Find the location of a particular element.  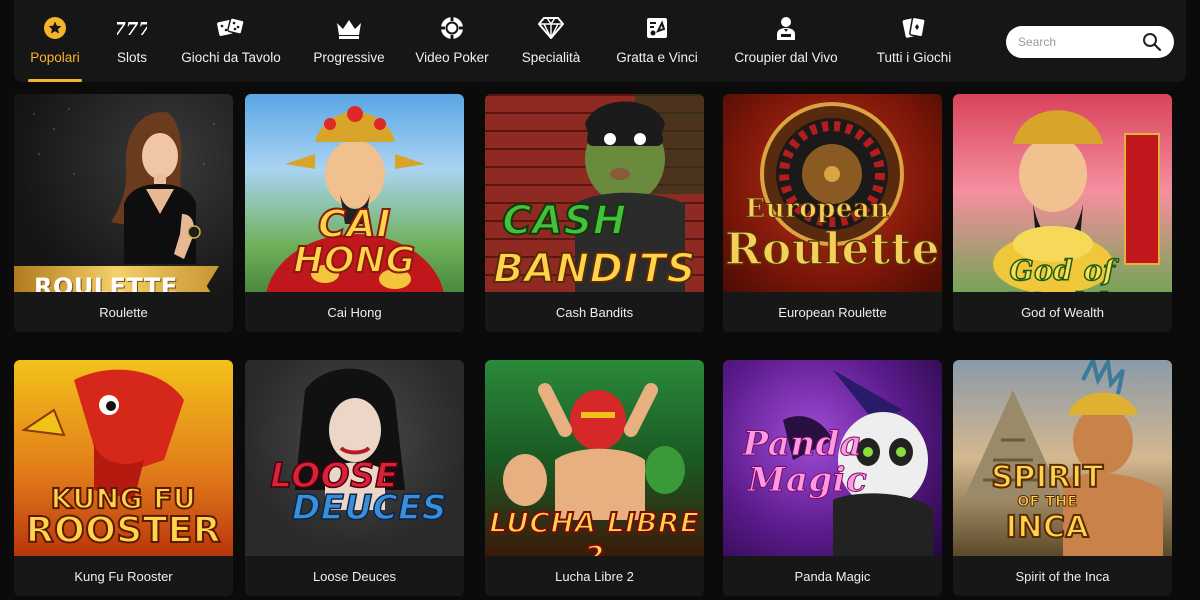

game-title: Loose Deuces is located at coordinates (354, 576).